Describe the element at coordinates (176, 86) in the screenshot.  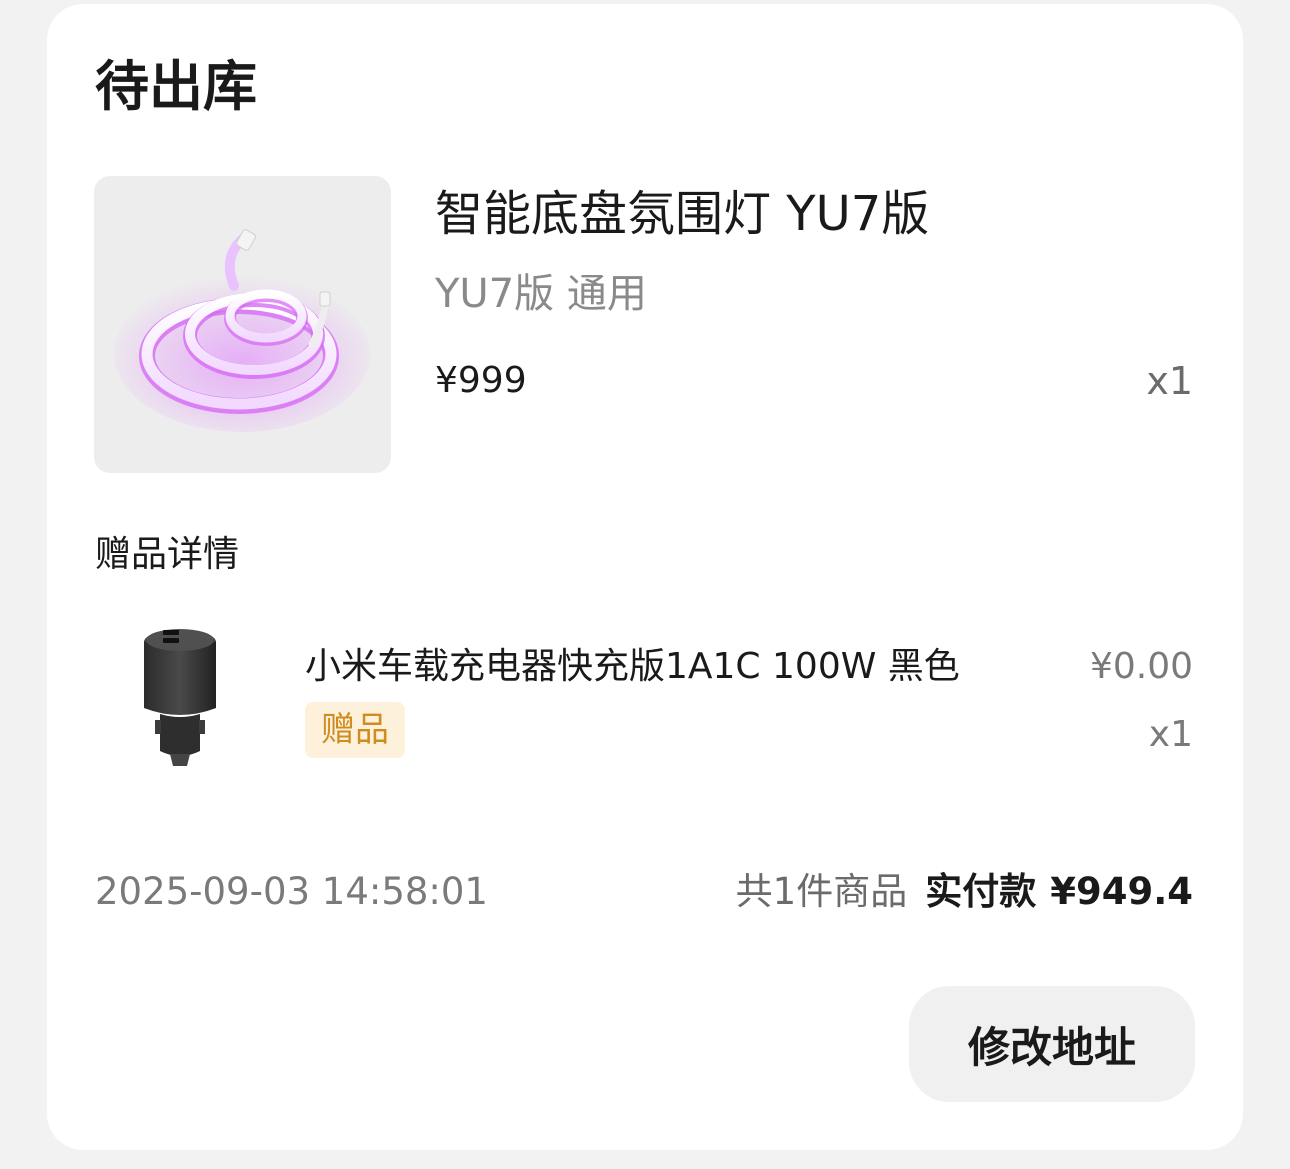
I see `order-status-title: 待出库` at that location.